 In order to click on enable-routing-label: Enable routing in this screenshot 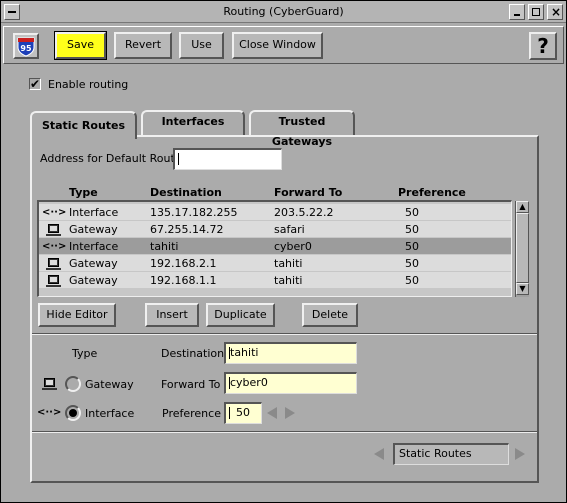, I will do `click(88, 84)`.